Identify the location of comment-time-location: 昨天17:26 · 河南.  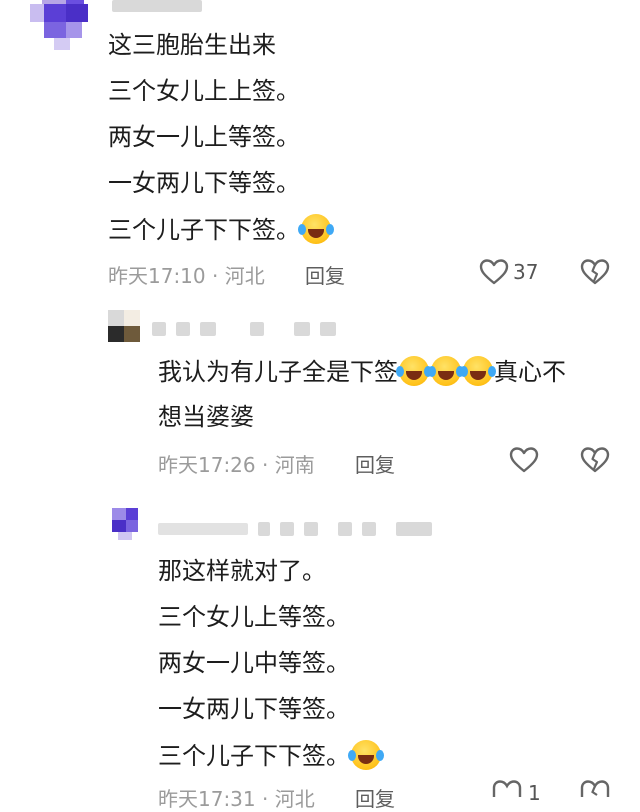
(236, 465).